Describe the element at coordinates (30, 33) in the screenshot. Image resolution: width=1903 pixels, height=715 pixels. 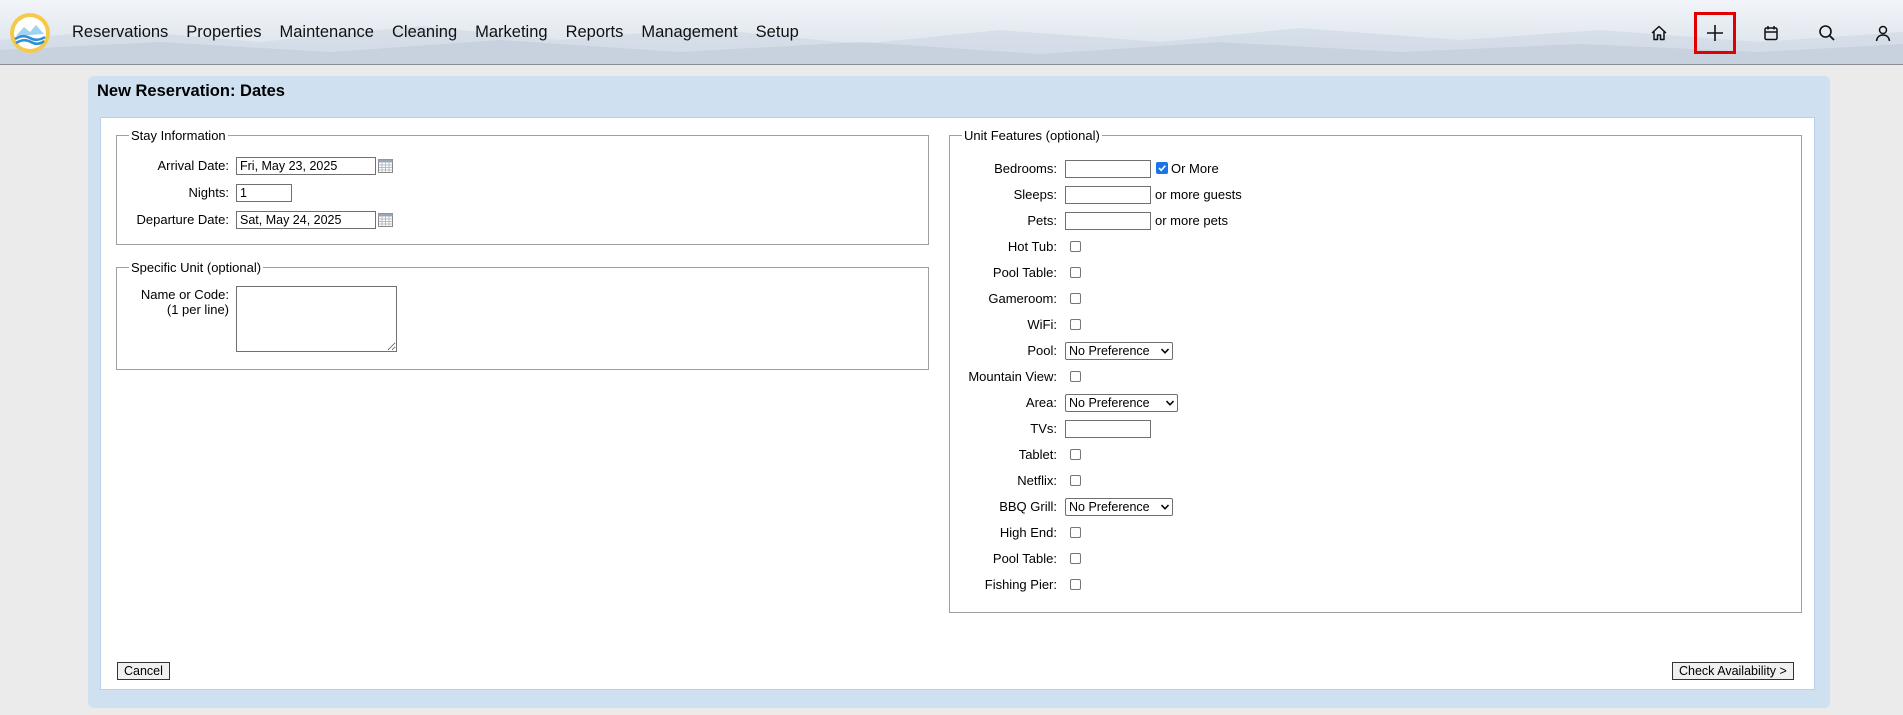
I see `logo` at that location.